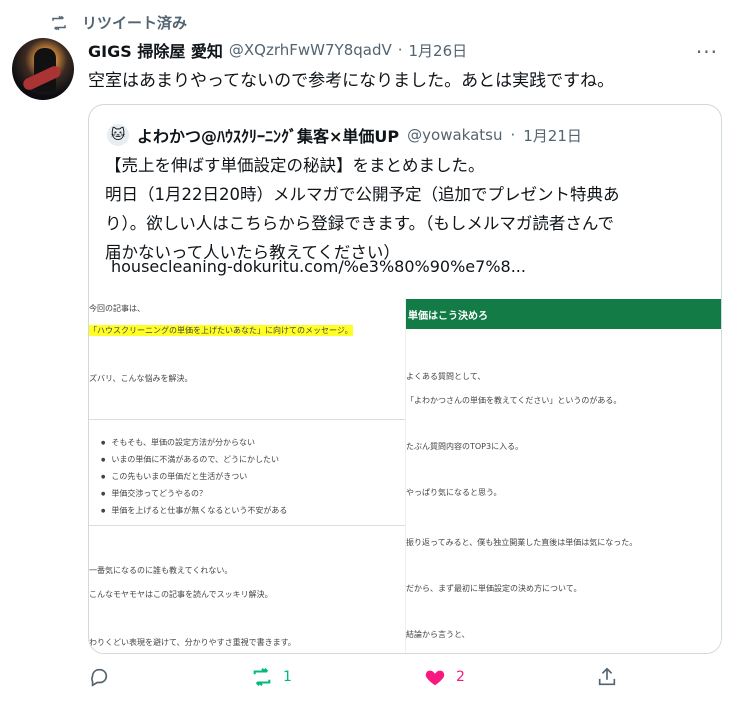 Image resolution: width=738 pixels, height=714 pixels. What do you see at coordinates (178, 442) in the screenshot?
I see `bullet-item: そもそも、単価の設定方法が分からない` at bounding box center [178, 442].